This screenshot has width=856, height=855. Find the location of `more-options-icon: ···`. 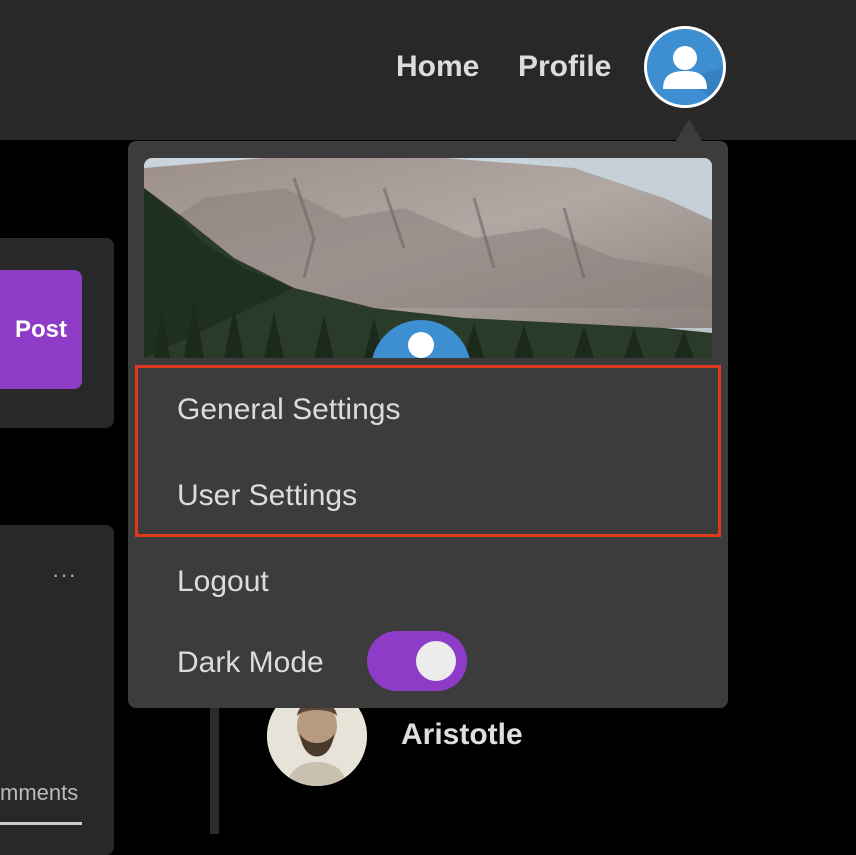

more-options-icon: ··· is located at coordinates (64, 575).